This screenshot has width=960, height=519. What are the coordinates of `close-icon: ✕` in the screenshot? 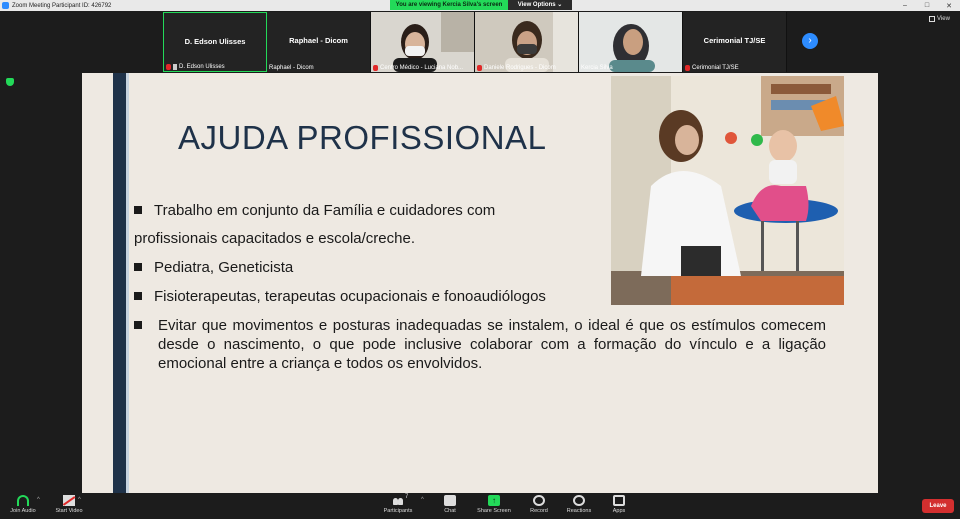 It's located at (949, 6).